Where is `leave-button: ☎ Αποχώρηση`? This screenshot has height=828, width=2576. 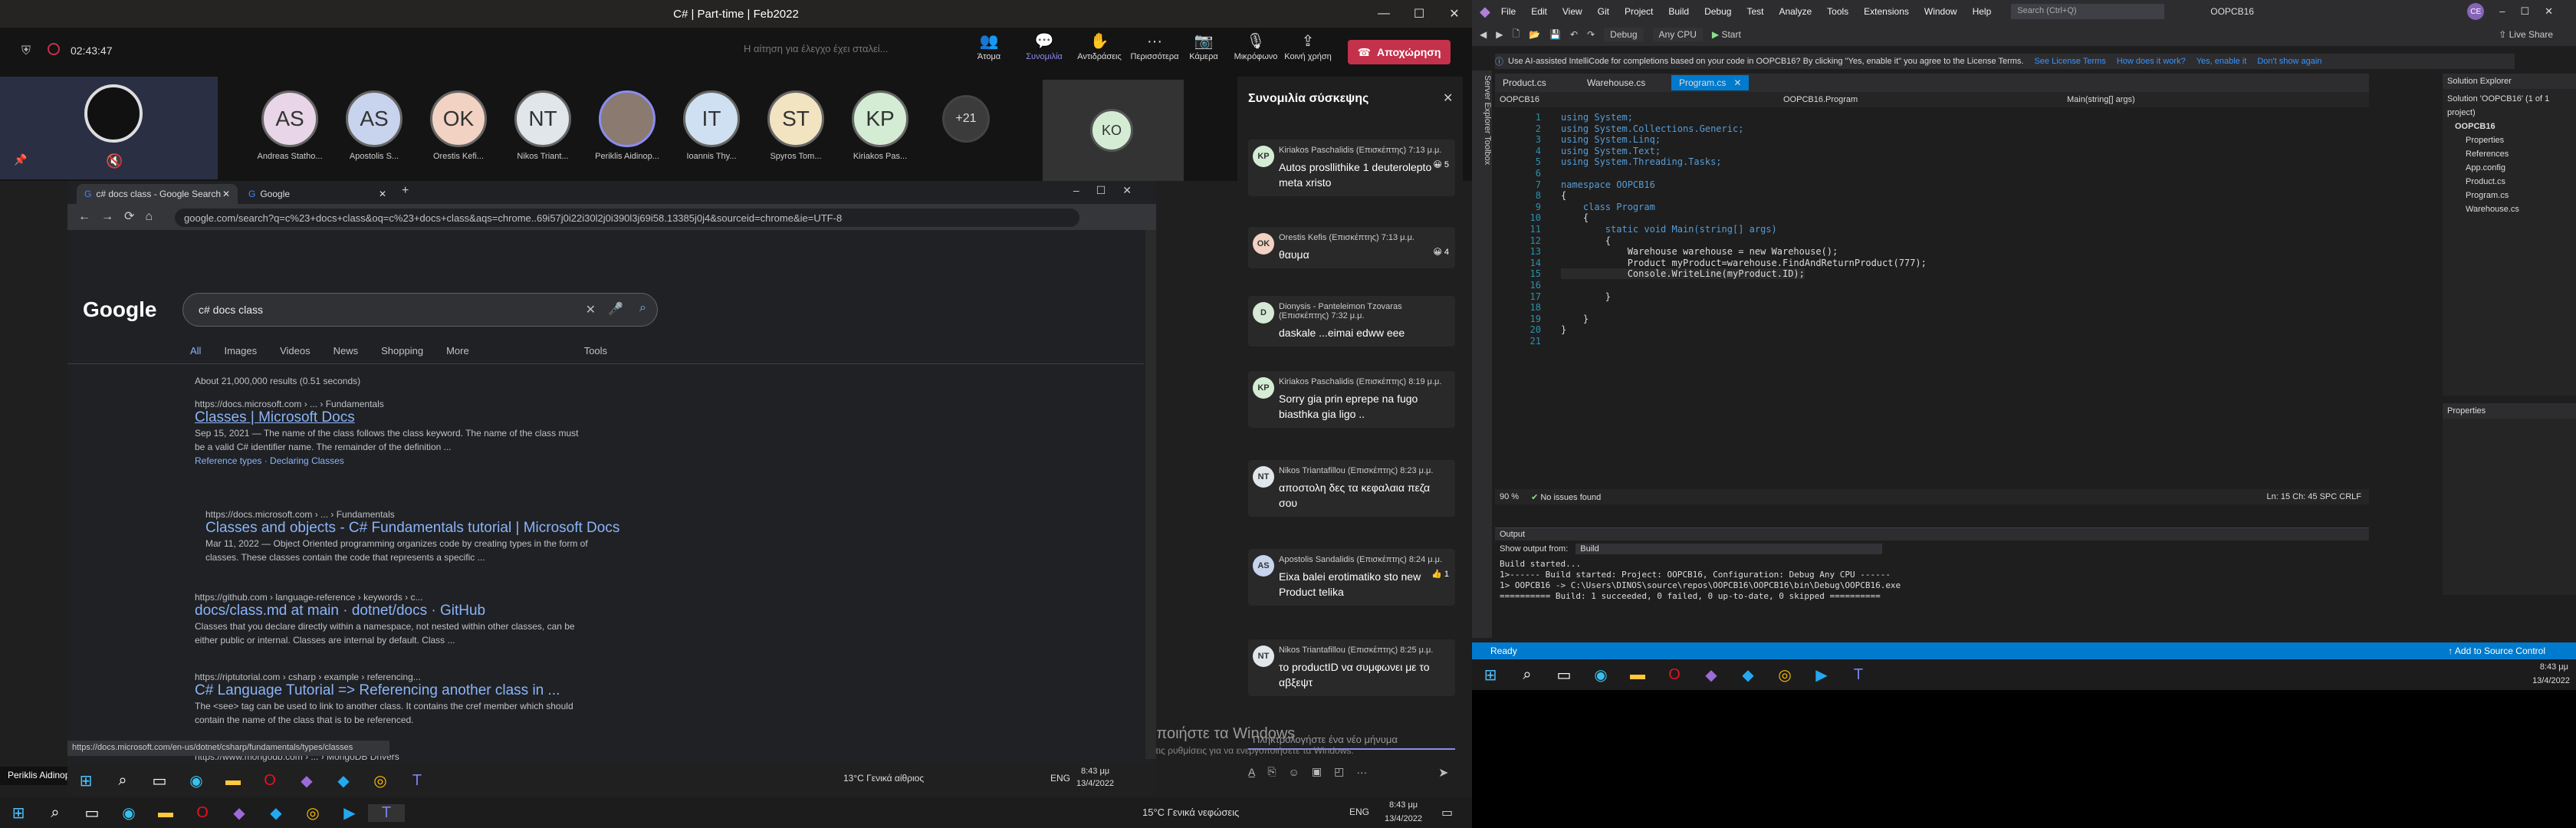
leave-button: ☎ Αποχώρηση is located at coordinates (1400, 52).